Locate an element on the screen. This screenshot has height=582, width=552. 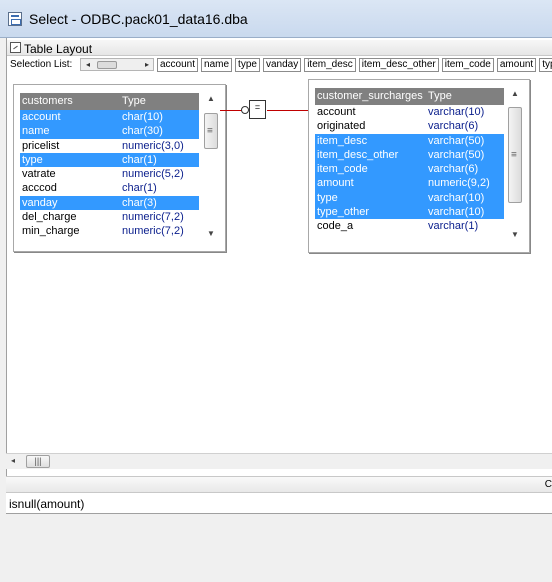
column-row: item_code varchar(6) is located at coordinates (409, 169).